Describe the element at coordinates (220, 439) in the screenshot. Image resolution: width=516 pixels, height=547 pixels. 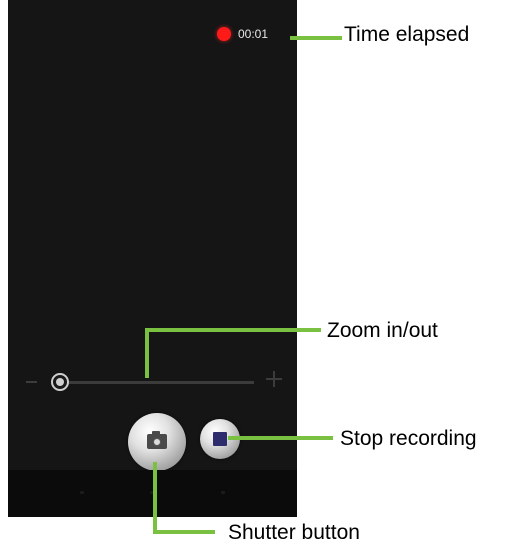
I see `stop-icon` at that location.